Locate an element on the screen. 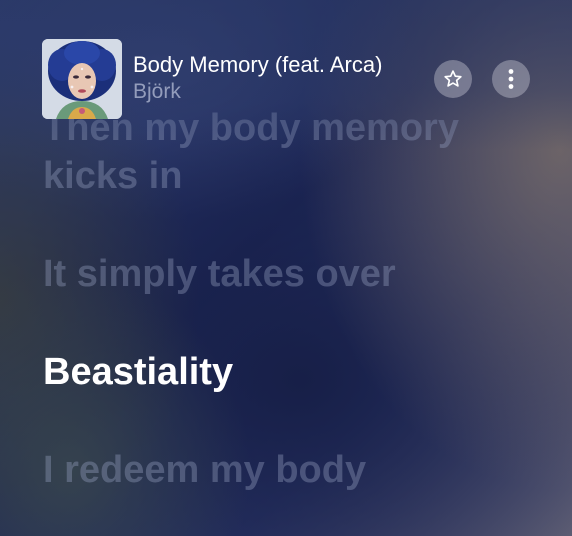  album-cover is located at coordinates (82, 79).